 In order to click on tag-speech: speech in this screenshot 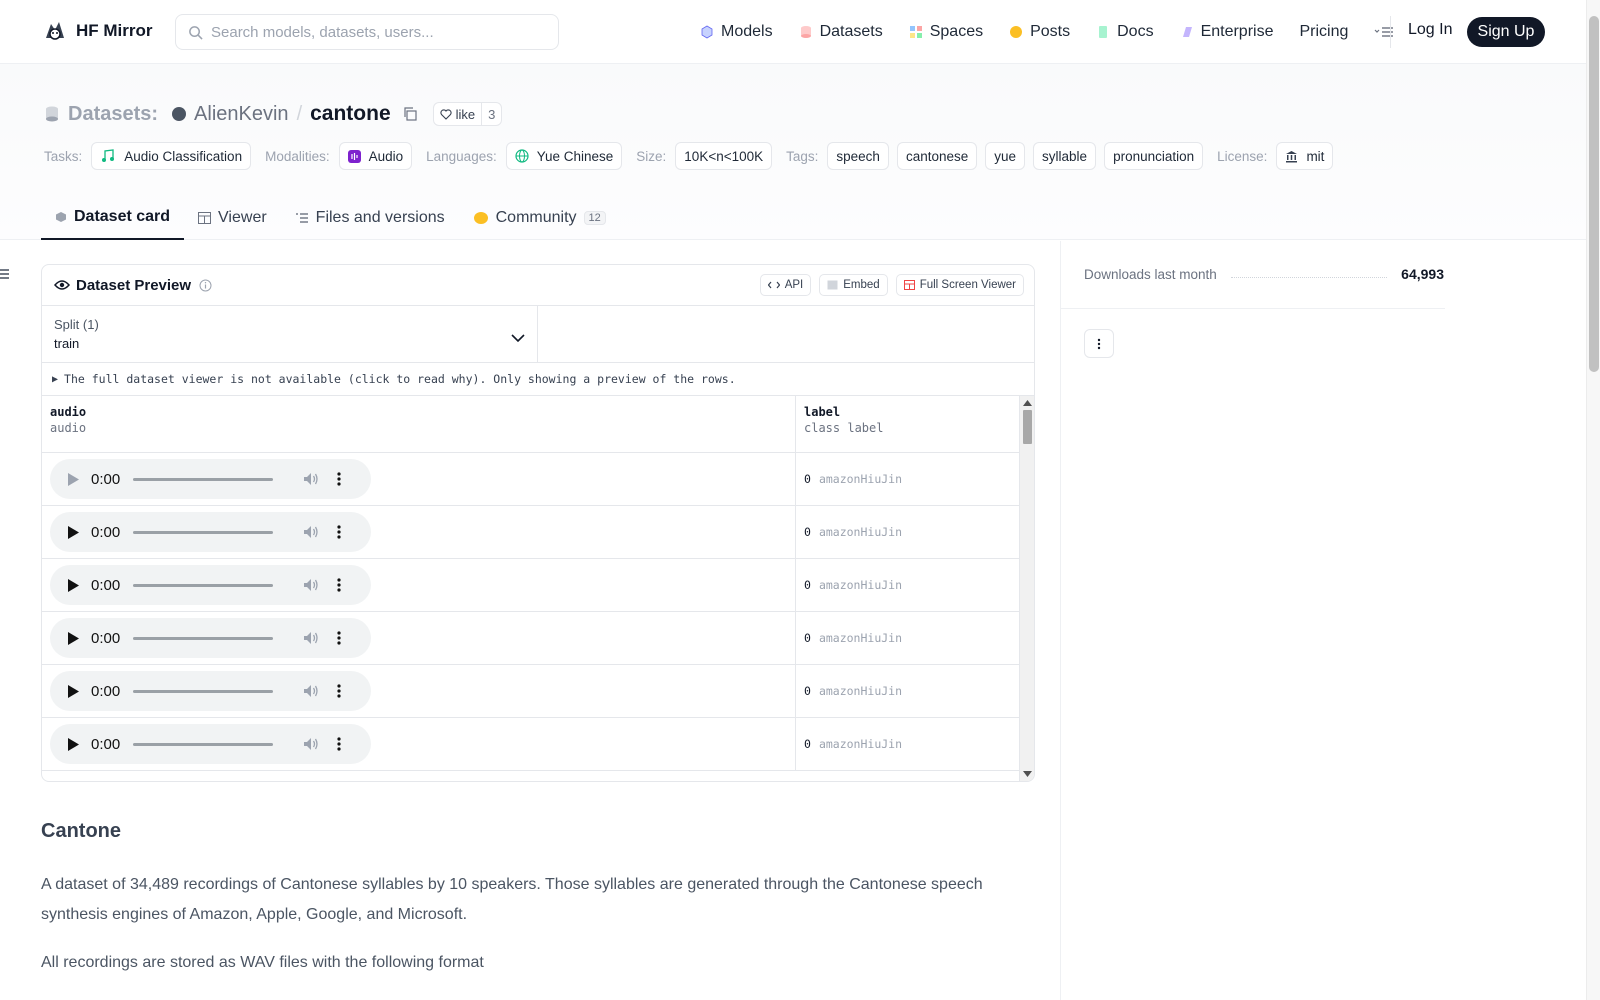, I will do `click(858, 156)`.